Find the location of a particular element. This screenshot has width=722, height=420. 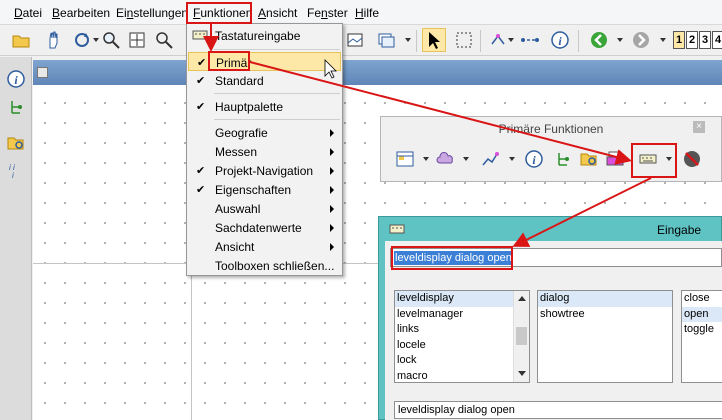

menu-bearbeiten: Bearbeiten is located at coordinates (81, 13).